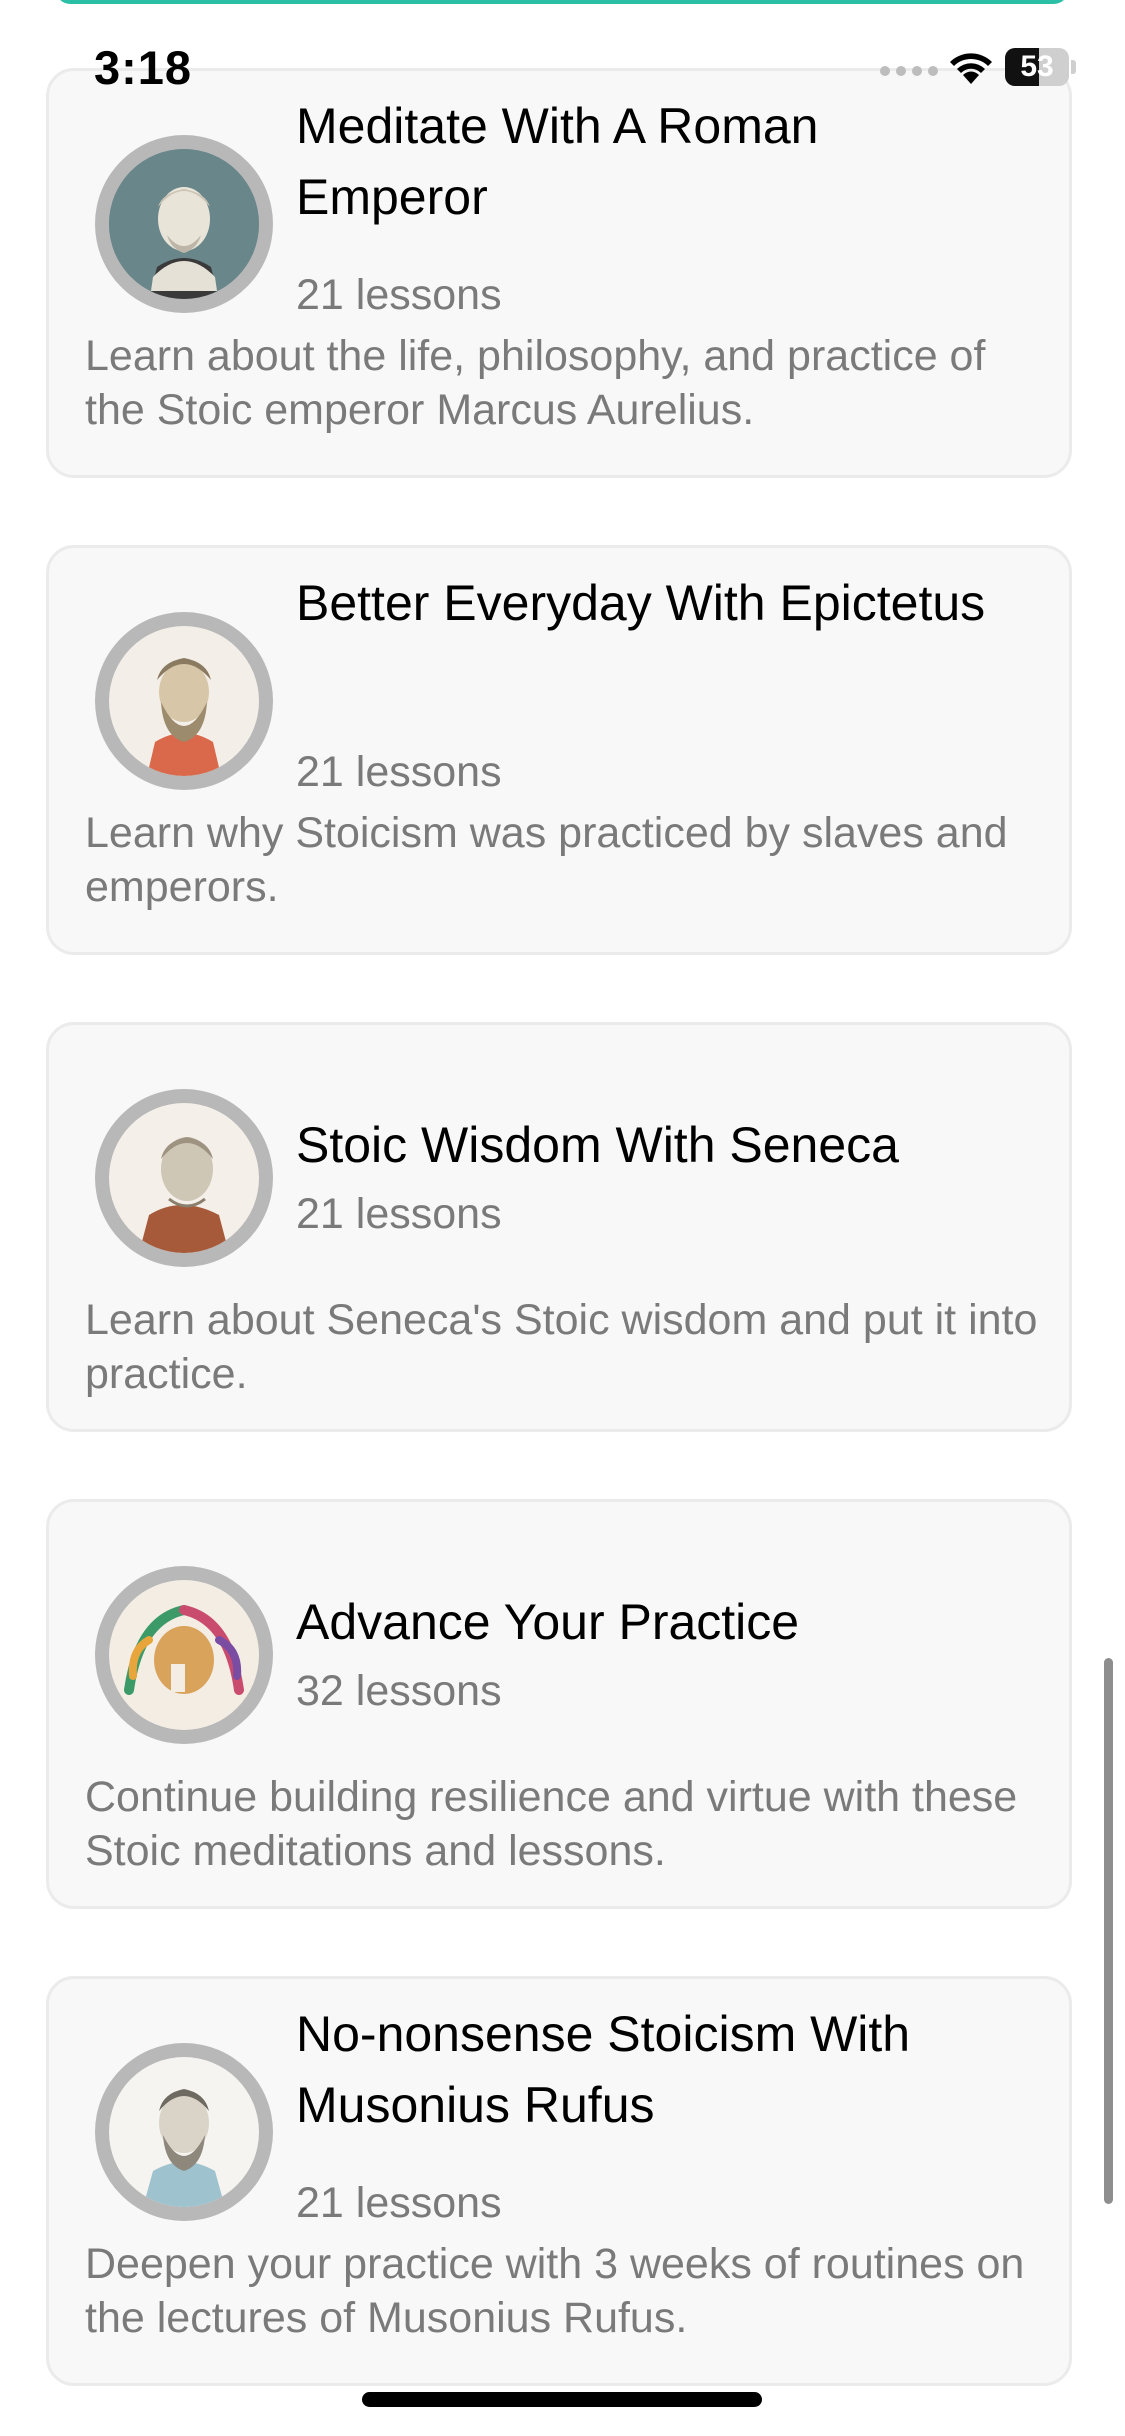  I want to click on course-image-epictetus, so click(184, 701).